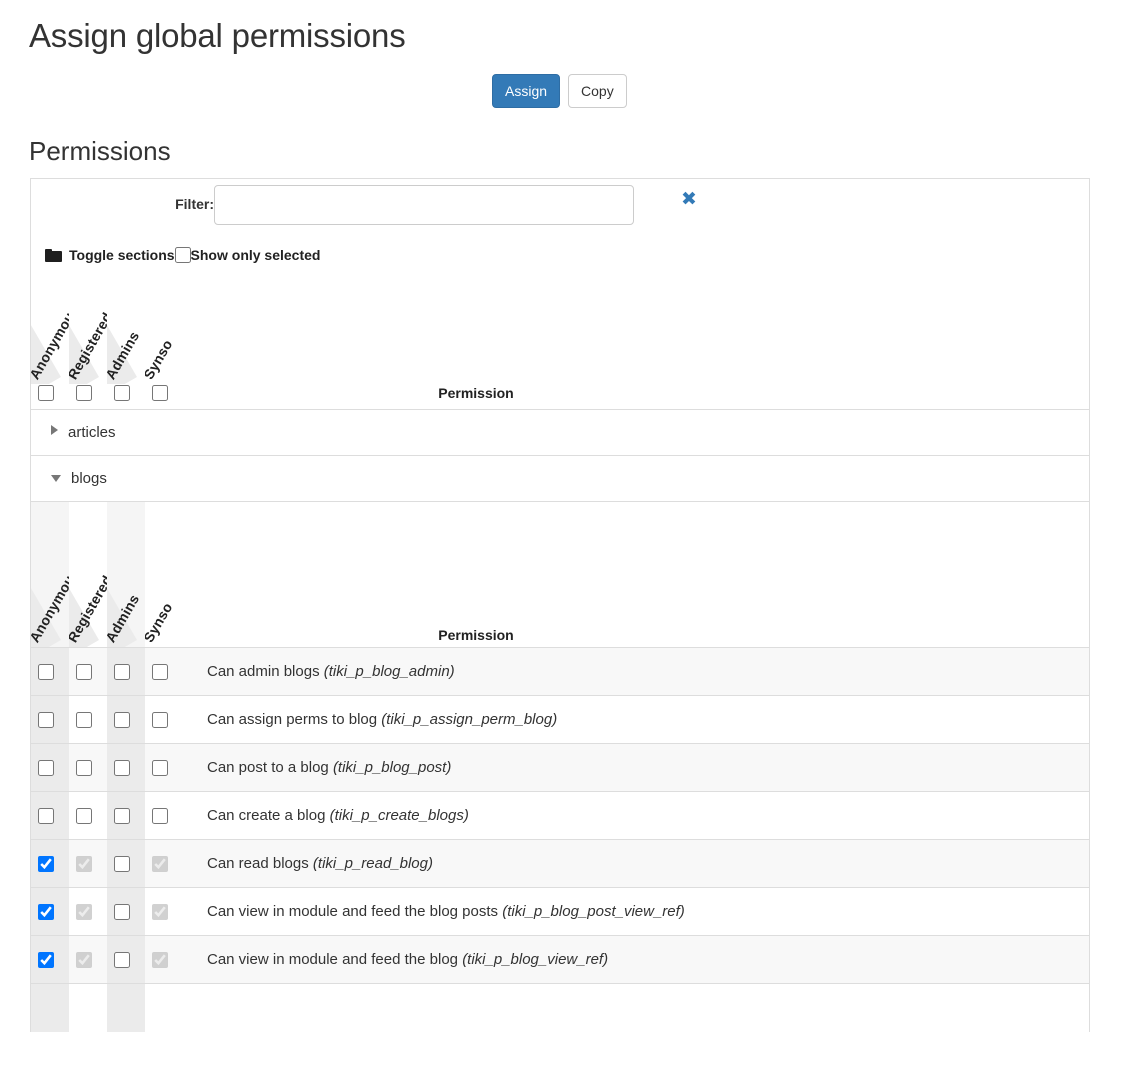 This screenshot has height=1073, width=1129. I want to click on perm-label: Can view in module and feed the blog, so click(333, 959).